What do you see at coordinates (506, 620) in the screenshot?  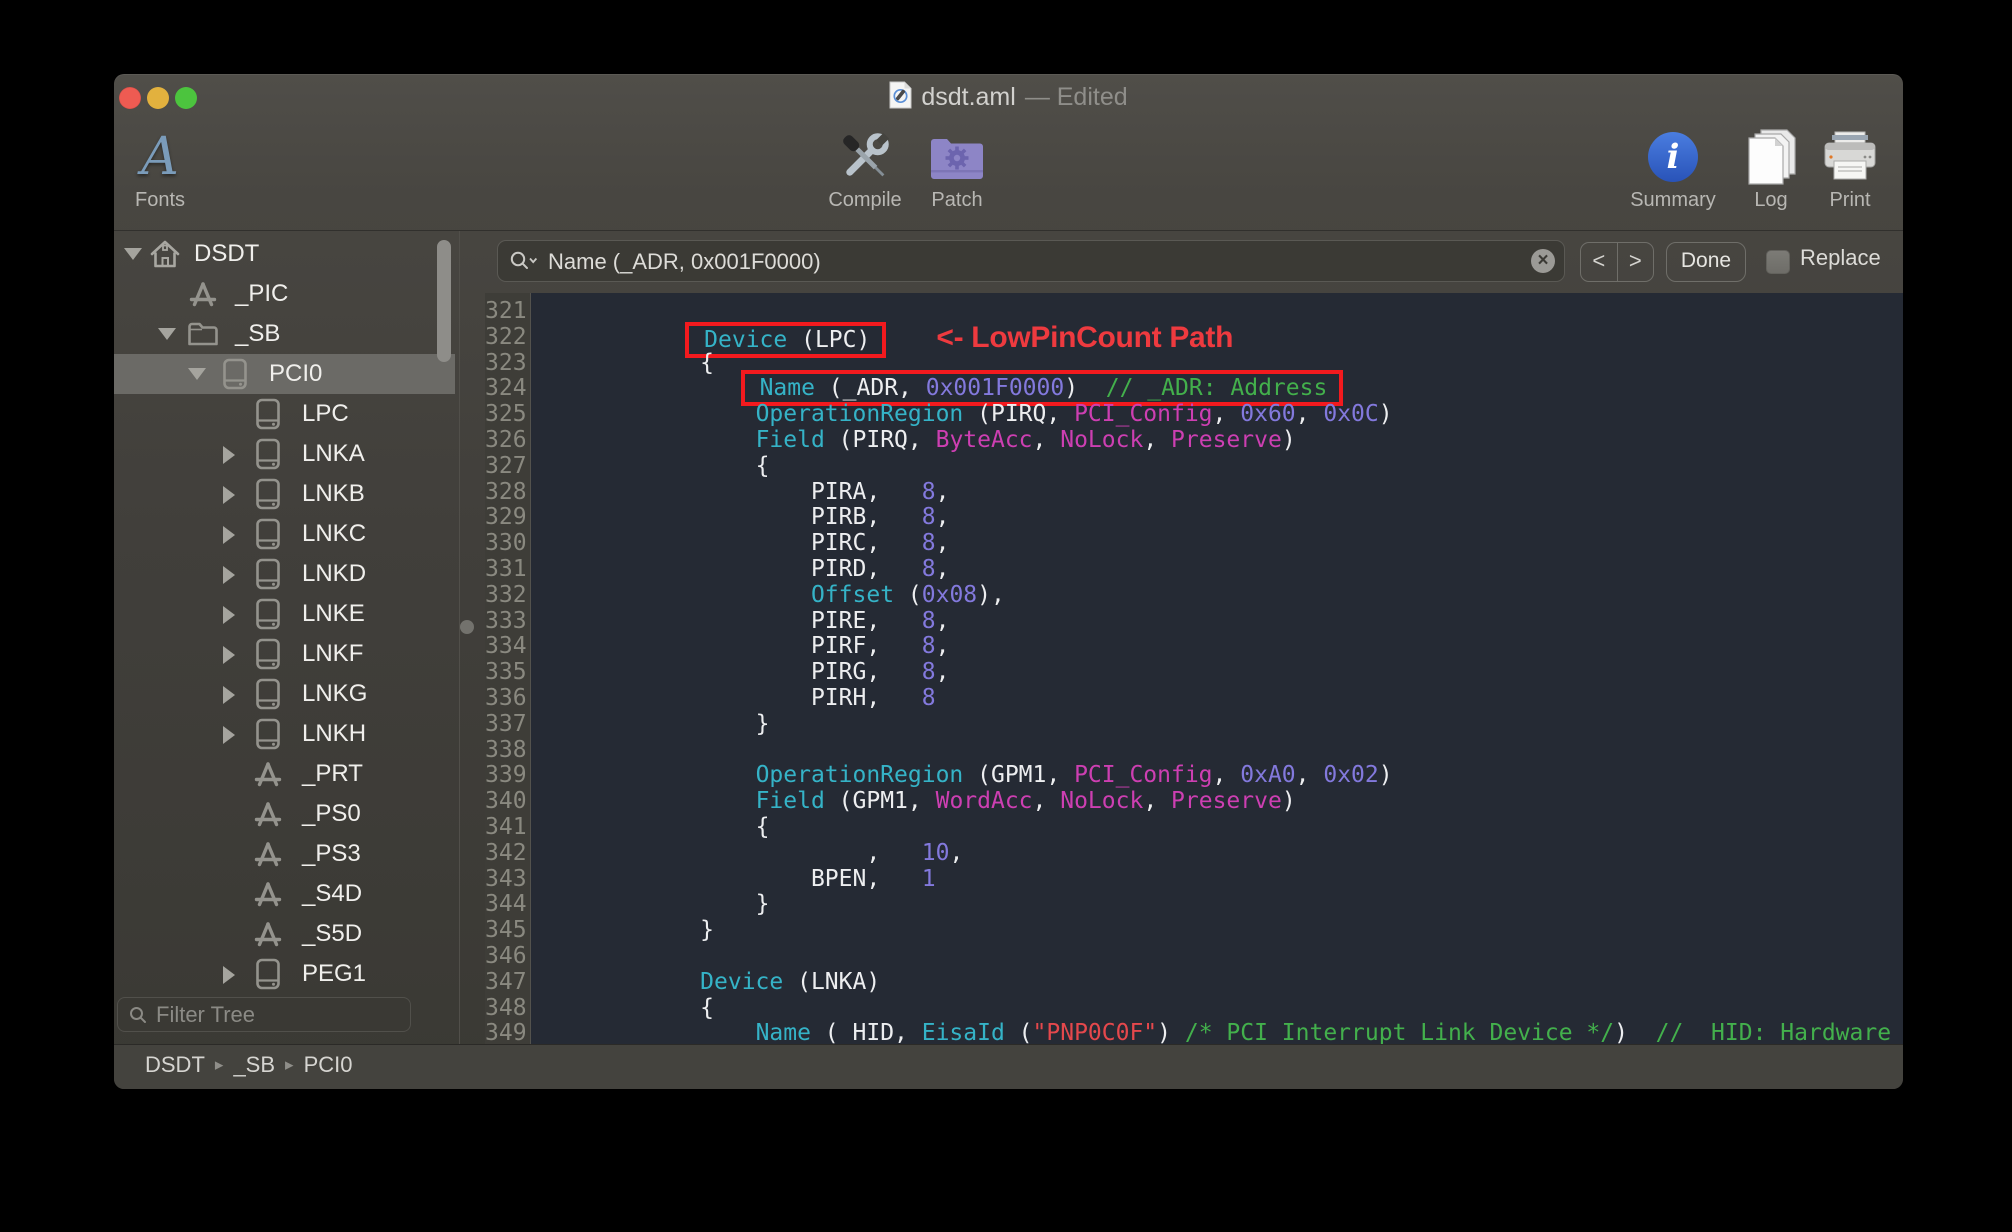 I see `line-number: 333` at bounding box center [506, 620].